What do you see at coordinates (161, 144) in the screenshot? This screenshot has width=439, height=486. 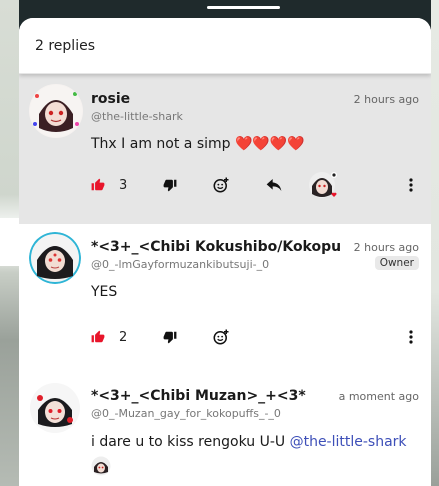 I see `comment-text: Thx I am not a simp` at bounding box center [161, 144].